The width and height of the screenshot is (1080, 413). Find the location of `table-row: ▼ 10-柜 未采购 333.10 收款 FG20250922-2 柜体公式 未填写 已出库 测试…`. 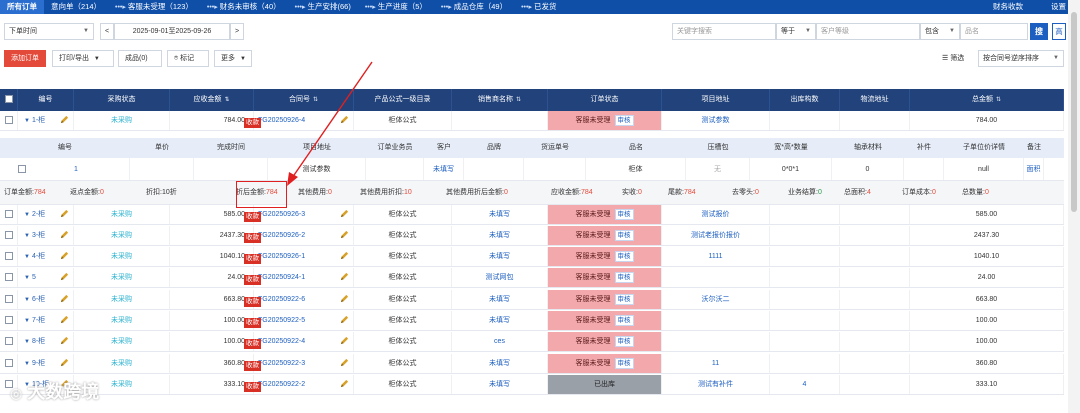

table-row: ▼ 10-柜 未采购 333.10 收款 FG20250922-2 柜体公式 未填写 已出库 测试… is located at coordinates (532, 385).